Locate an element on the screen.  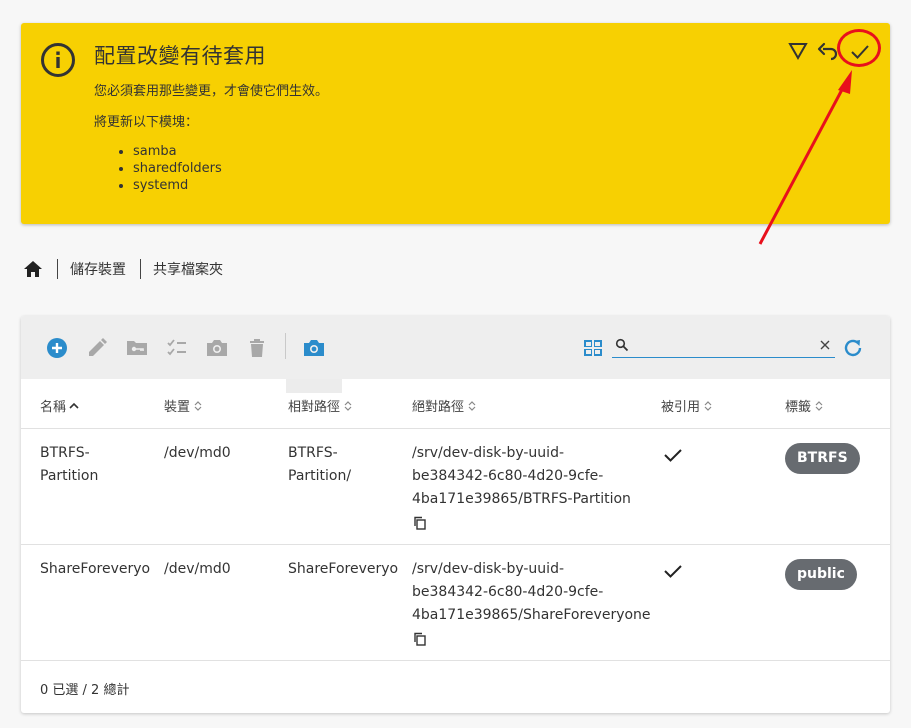
toolbar is located at coordinates (455, 347).